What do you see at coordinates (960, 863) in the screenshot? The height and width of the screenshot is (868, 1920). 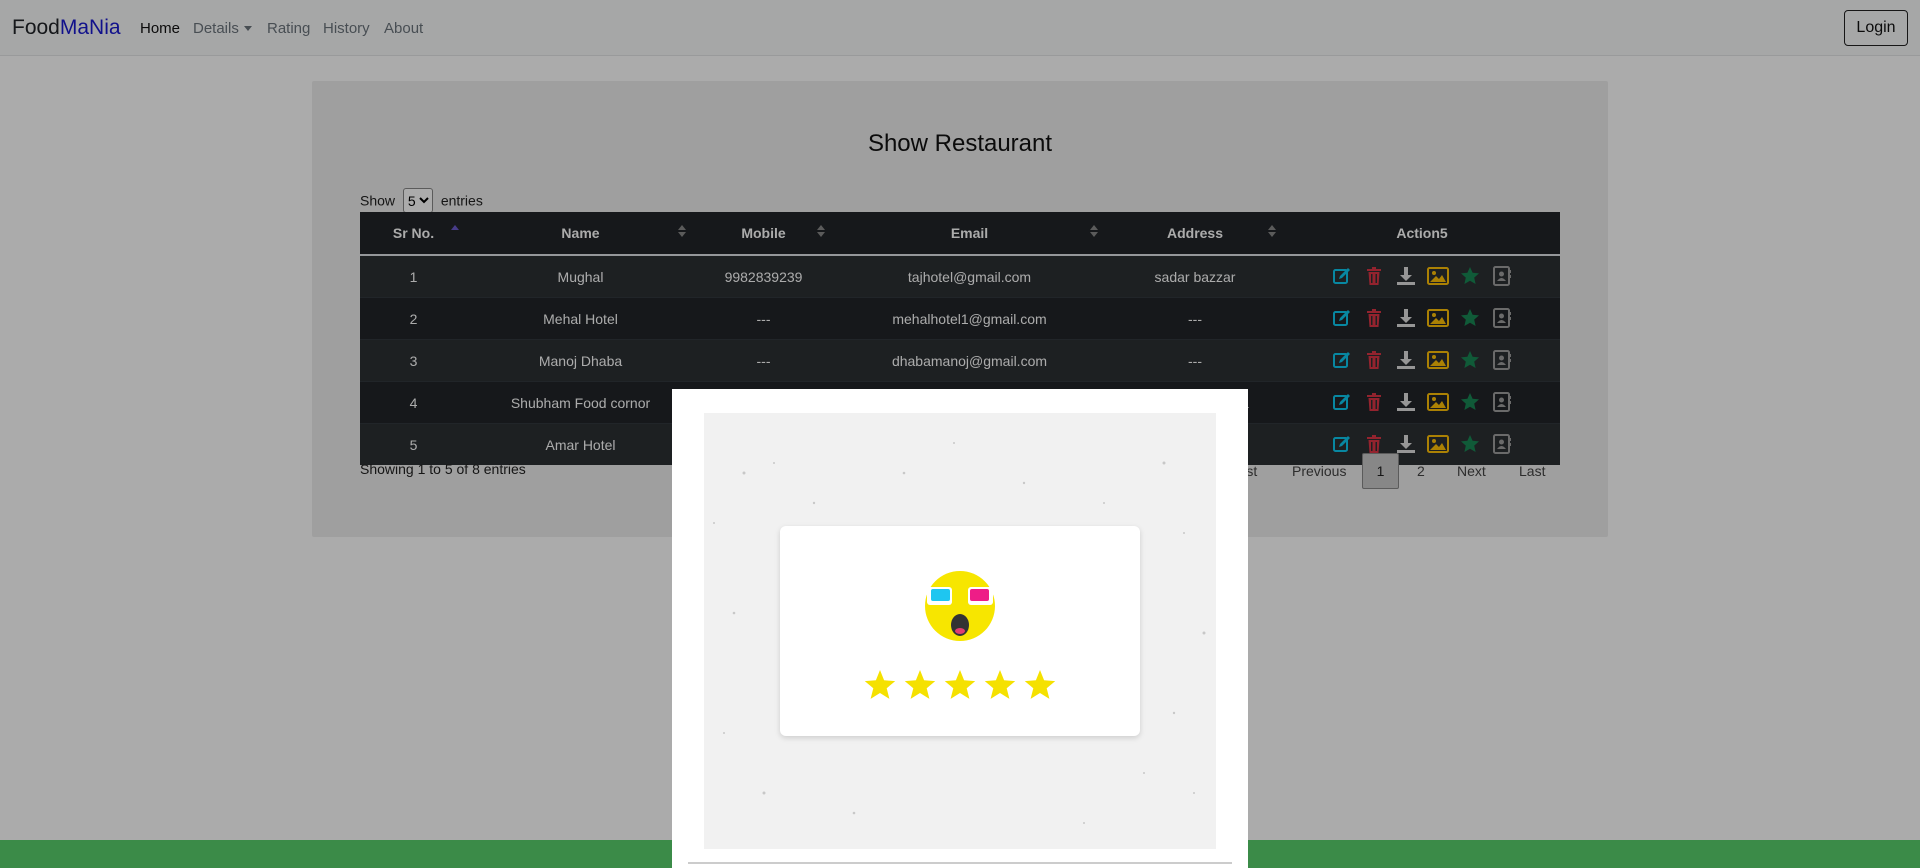 I see `modal-divider` at bounding box center [960, 863].